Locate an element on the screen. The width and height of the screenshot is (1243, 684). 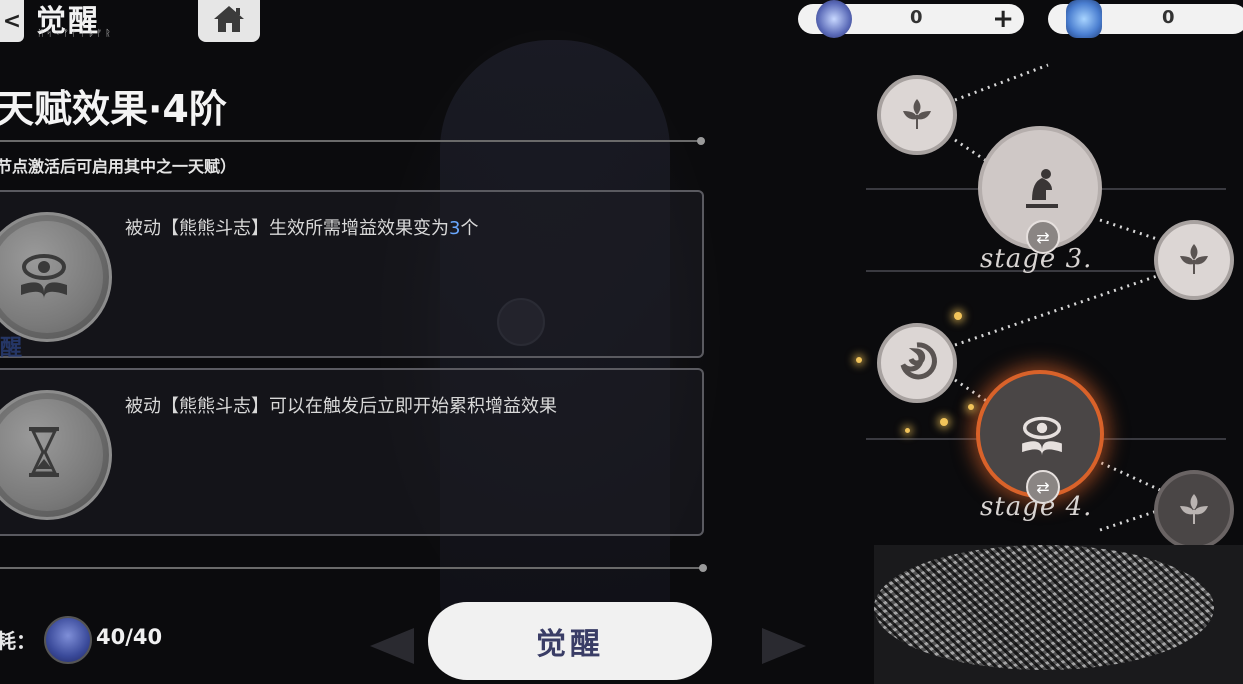
stage4-node-selected: ⇄ is located at coordinates (1040, 437).